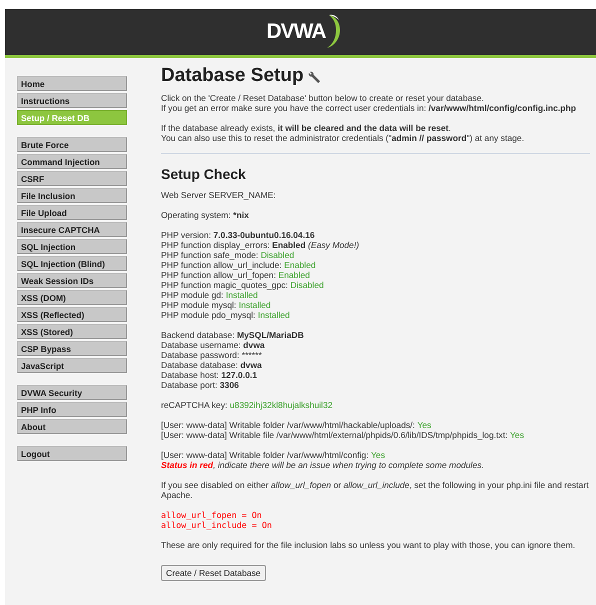 This screenshot has height=605, width=596. I want to click on check-label: PHP module pdo_mysql:, so click(208, 315).